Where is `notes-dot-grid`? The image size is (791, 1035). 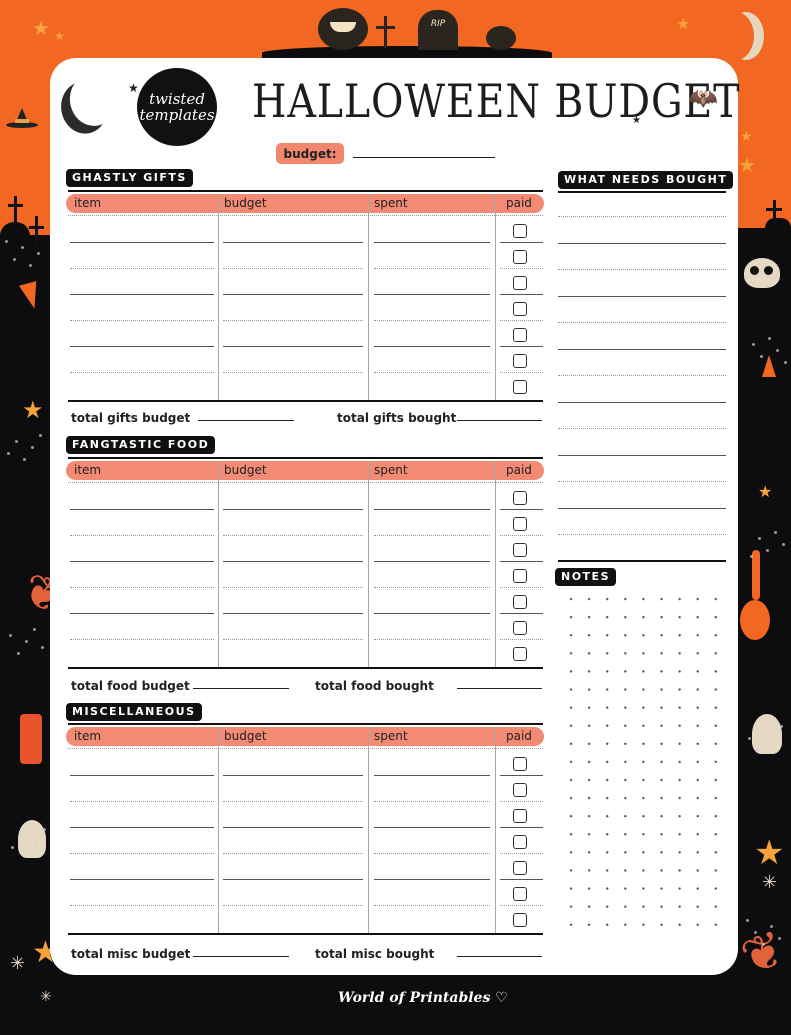
notes-dot-grid is located at coordinates (646, 762).